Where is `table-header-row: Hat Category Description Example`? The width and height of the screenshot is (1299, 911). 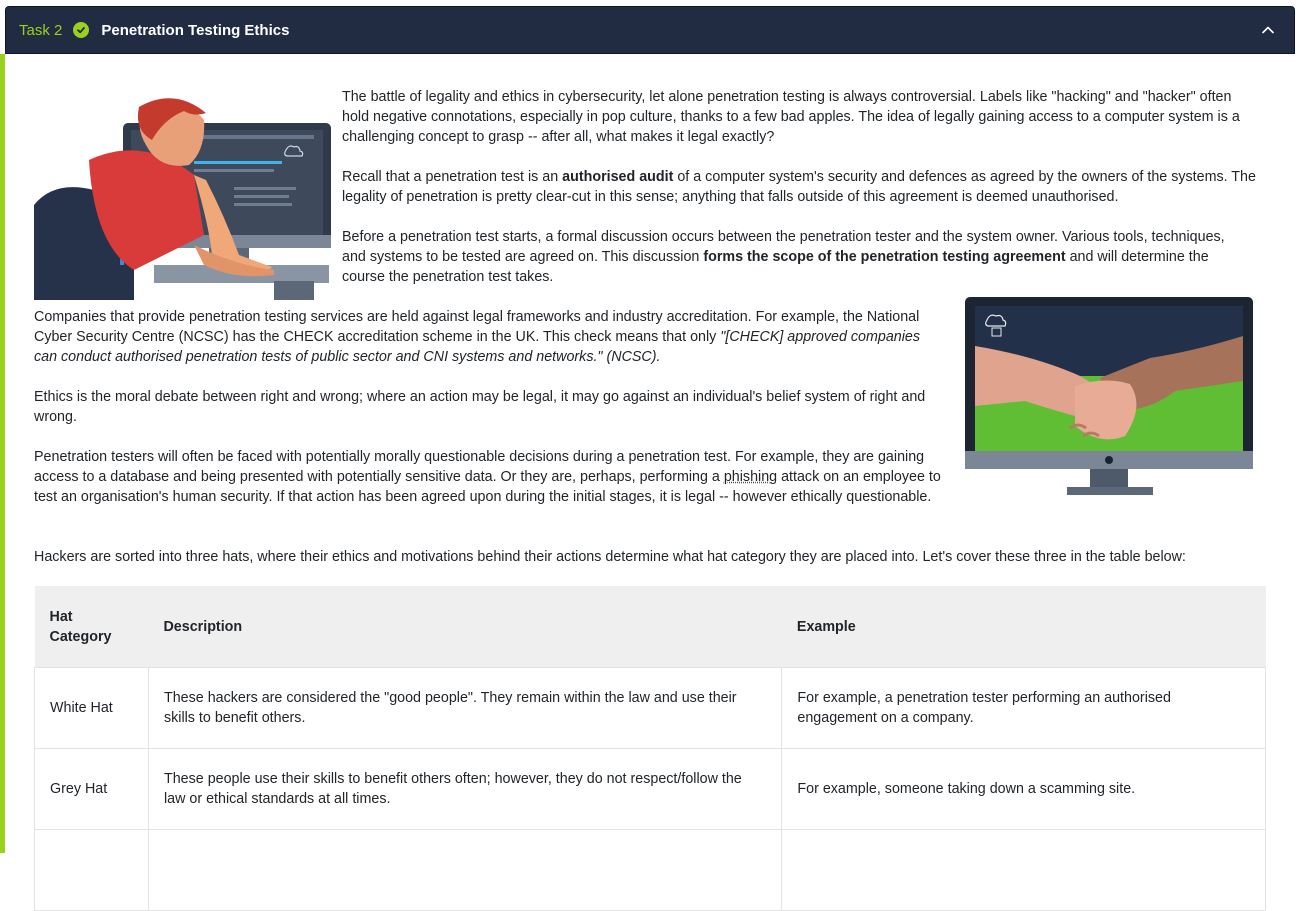
table-header-row: Hat Category Description Example is located at coordinates (650, 627).